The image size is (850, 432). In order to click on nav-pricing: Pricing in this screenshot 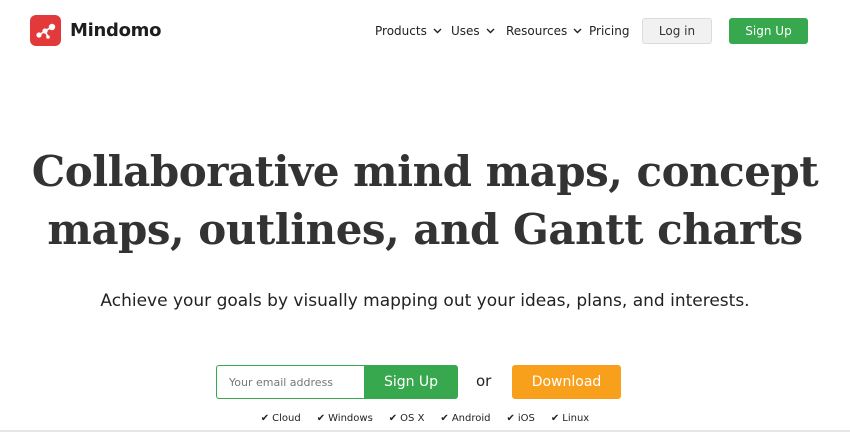, I will do `click(609, 31)`.